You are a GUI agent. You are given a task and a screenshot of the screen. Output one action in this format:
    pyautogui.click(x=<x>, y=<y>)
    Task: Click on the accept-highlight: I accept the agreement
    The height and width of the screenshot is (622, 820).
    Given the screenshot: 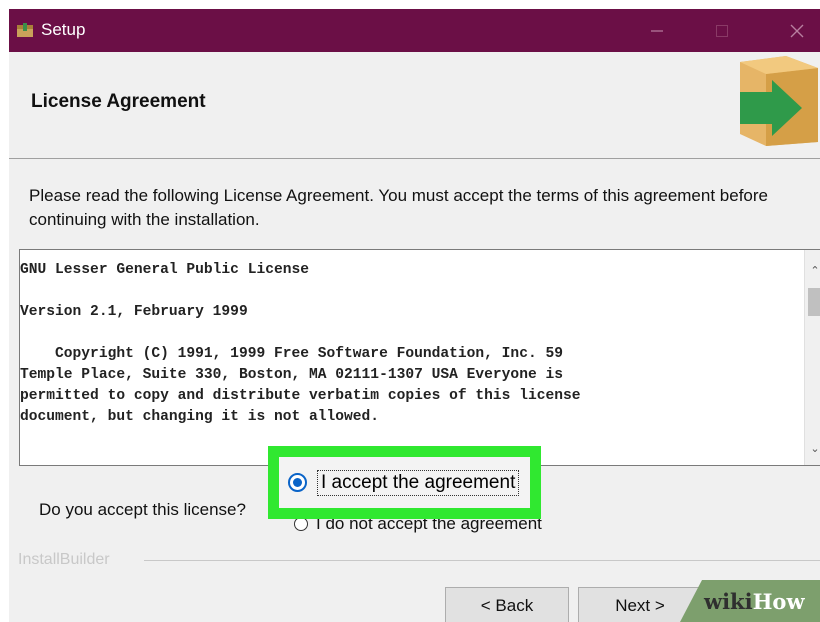 What is the action you would take?
    pyautogui.click(x=404, y=482)
    